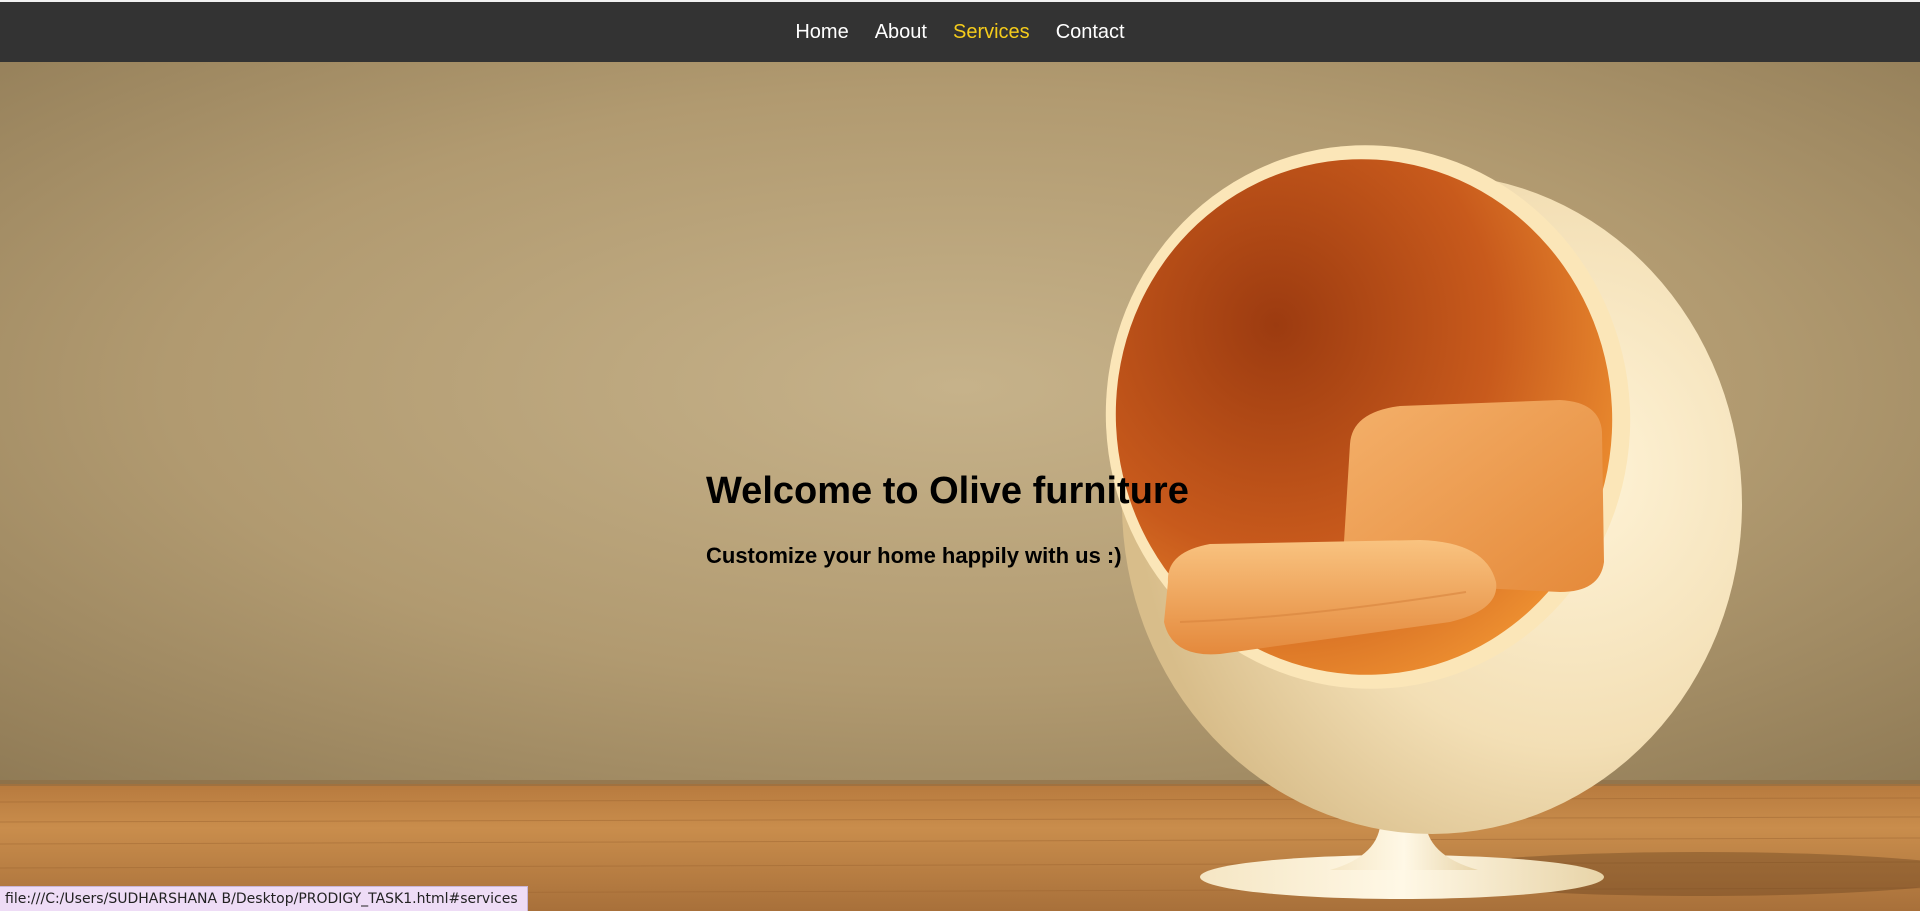 The width and height of the screenshot is (1920, 911). I want to click on nav-link-about: About, so click(901, 32).